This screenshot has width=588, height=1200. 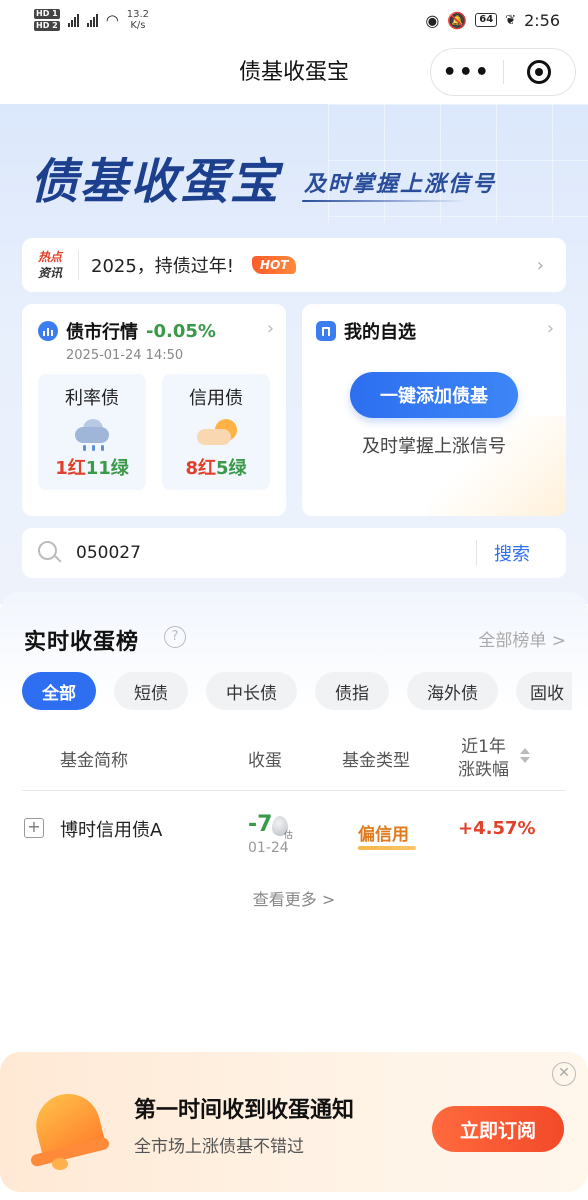 I want to click on more-button: •••, so click(x=467, y=72).